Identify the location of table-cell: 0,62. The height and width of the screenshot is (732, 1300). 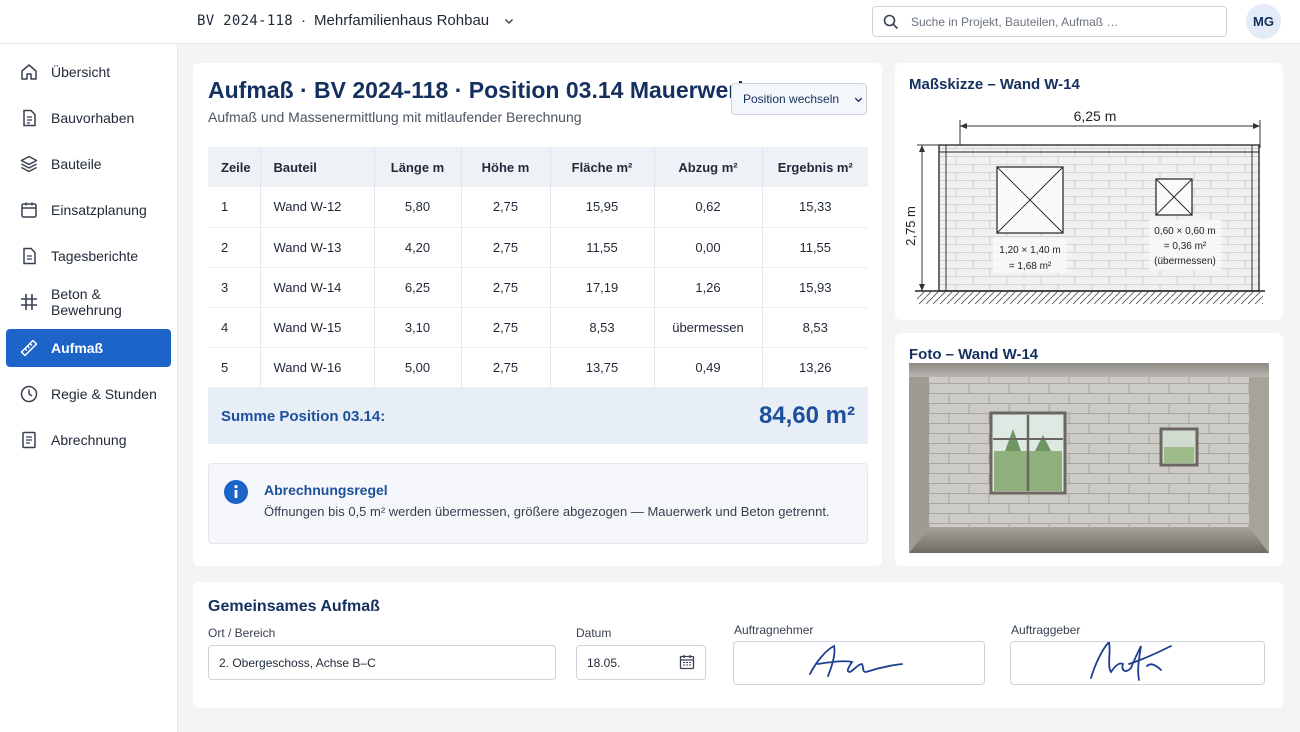
(708, 207).